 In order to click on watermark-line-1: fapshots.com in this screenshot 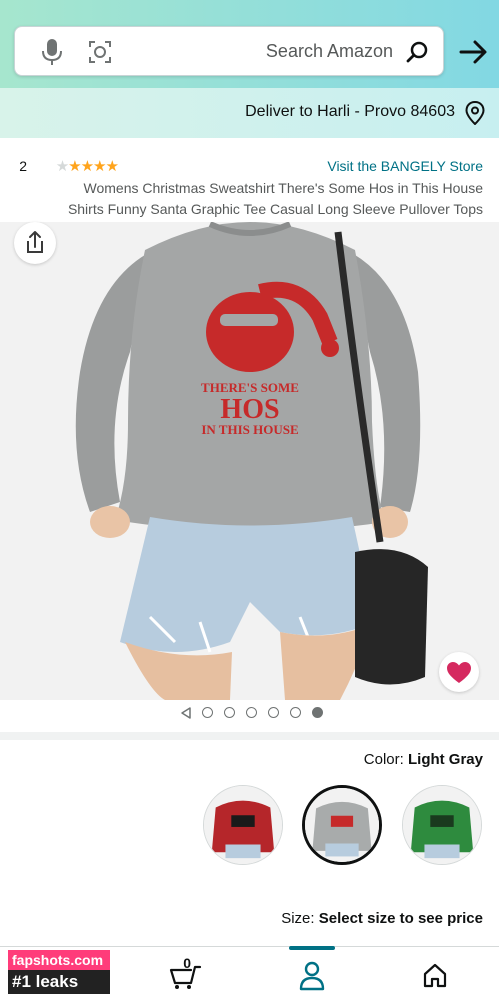, I will do `click(59, 960)`.